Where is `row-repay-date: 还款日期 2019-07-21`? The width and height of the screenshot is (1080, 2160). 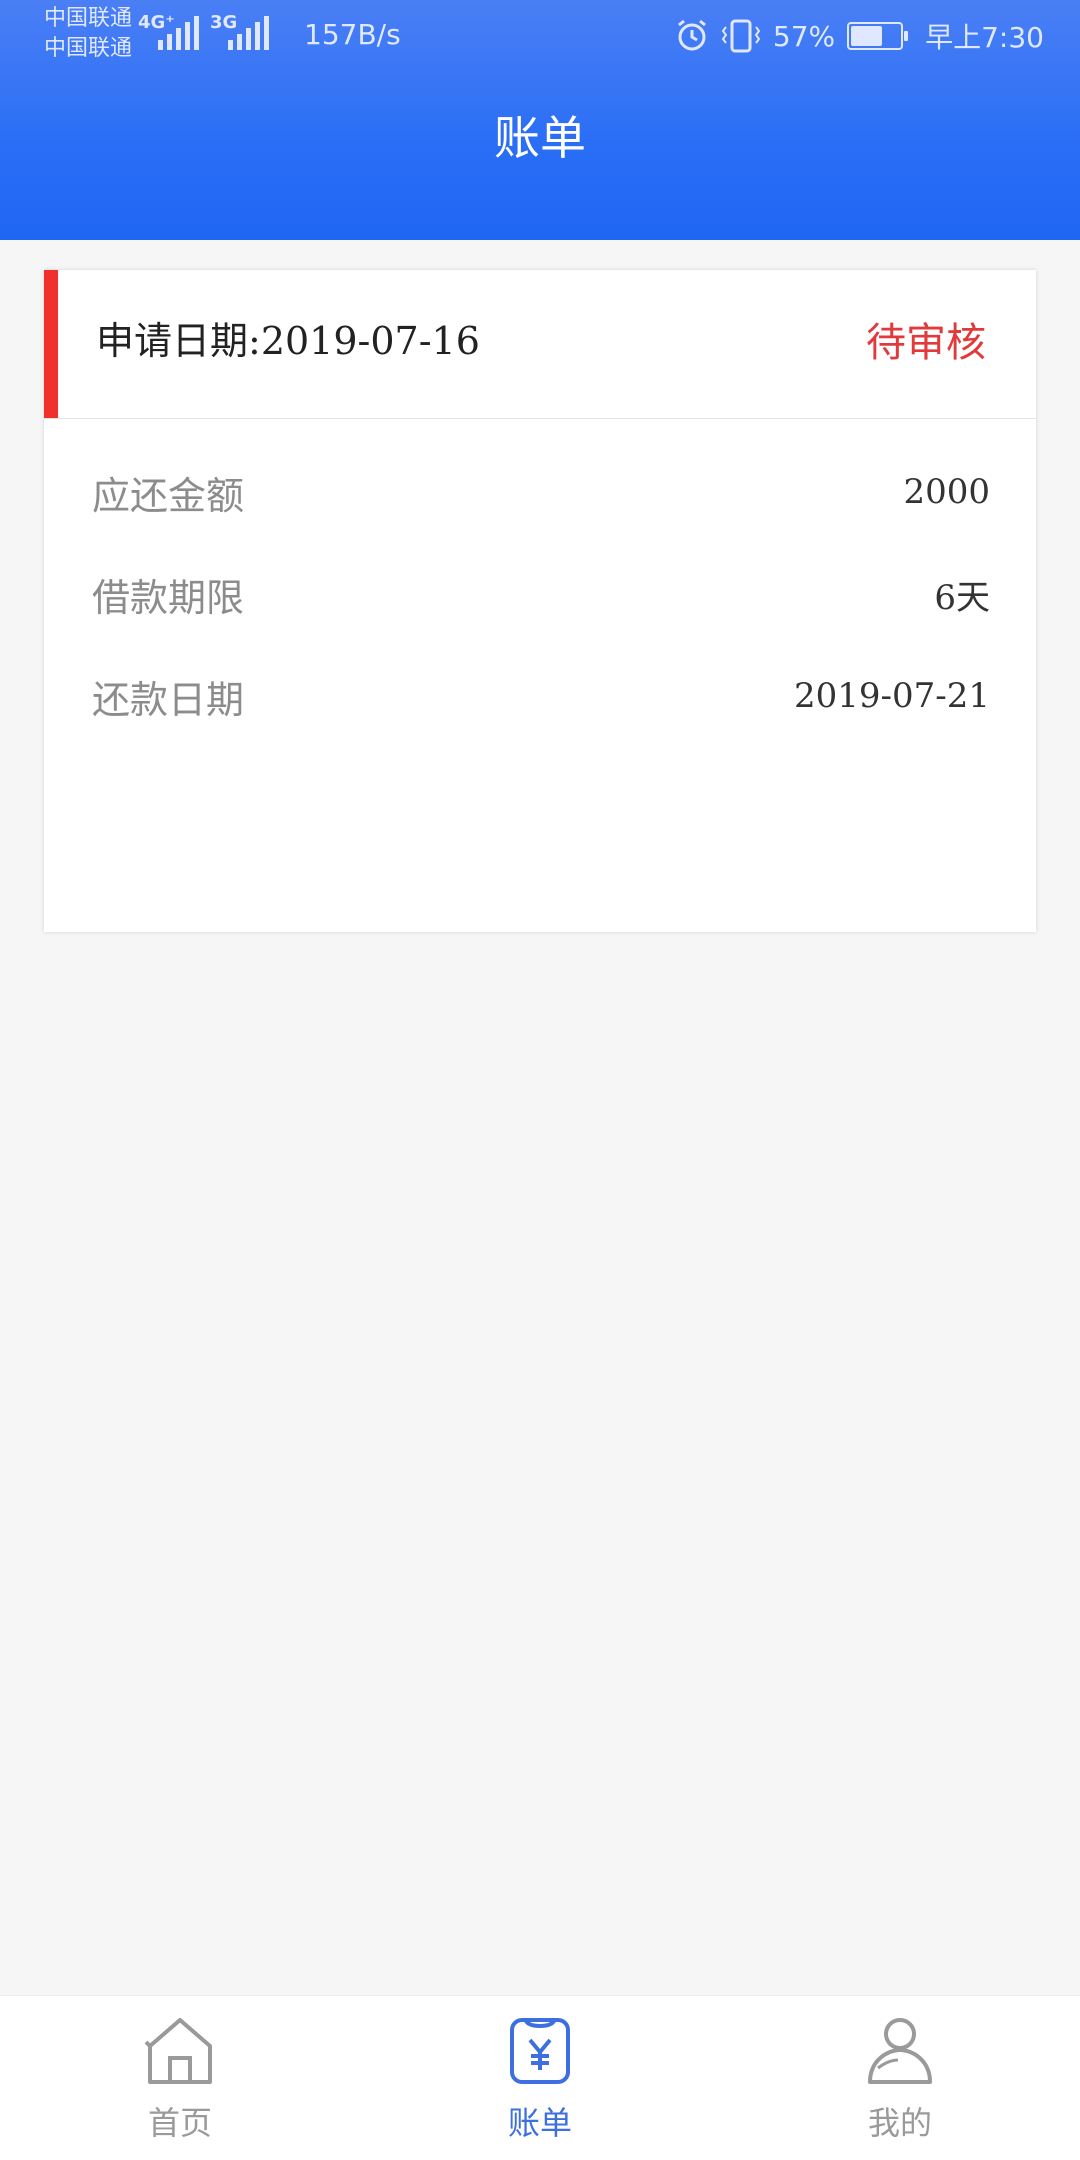 row-repay-date: 还款日期 2019-07-21 is located at coordinates (541, 696).